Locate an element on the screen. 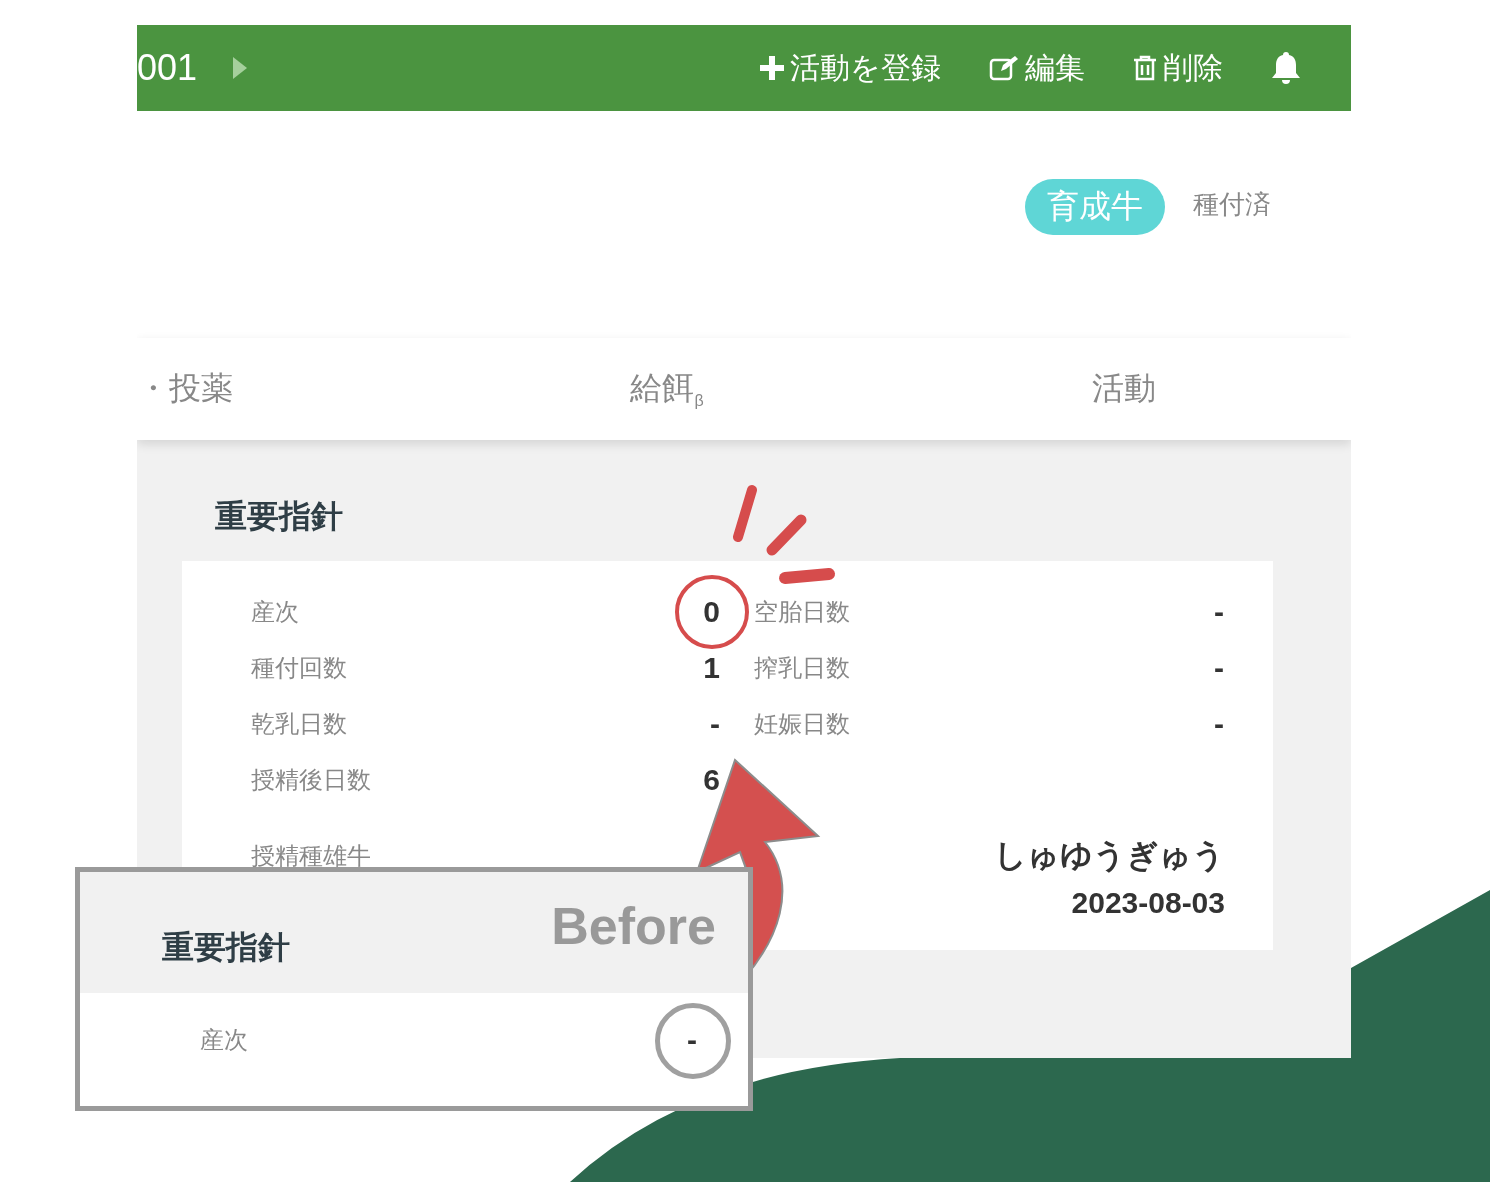  trash-icon is located at coordinates (1145, 68).